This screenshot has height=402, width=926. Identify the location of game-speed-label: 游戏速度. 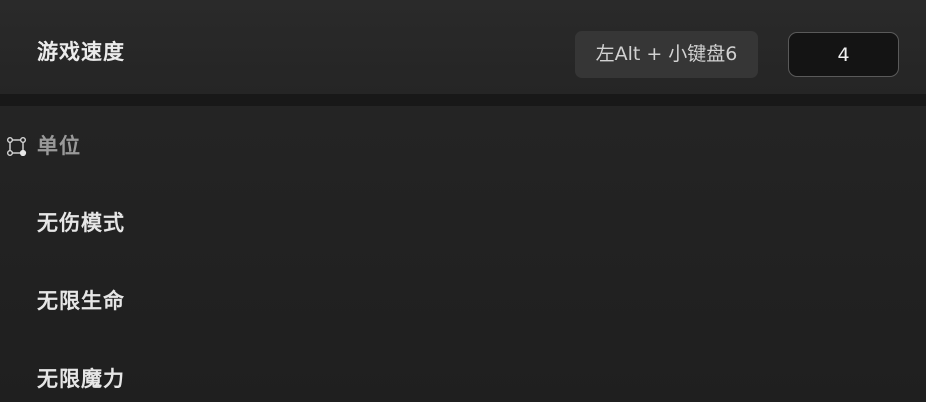
(81, 52).